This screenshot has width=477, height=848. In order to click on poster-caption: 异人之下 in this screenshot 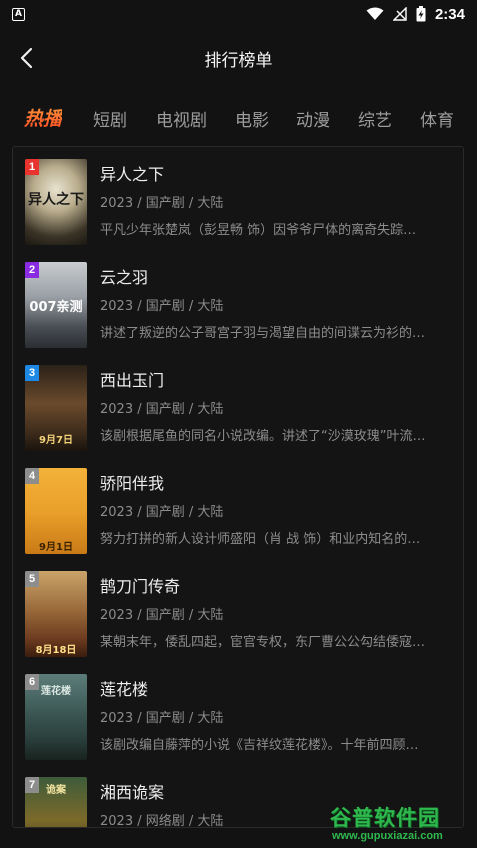, I will do `click(56, 200)`.